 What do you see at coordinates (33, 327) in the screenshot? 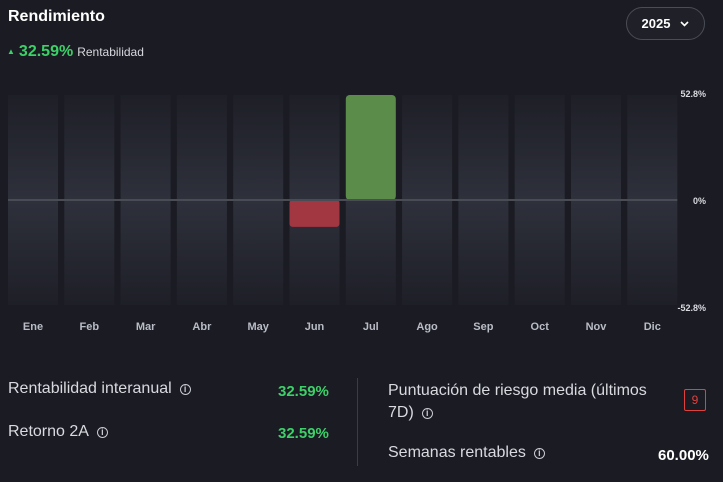
I see `x-tick-label: Ene` at bounding box center [33, 327].